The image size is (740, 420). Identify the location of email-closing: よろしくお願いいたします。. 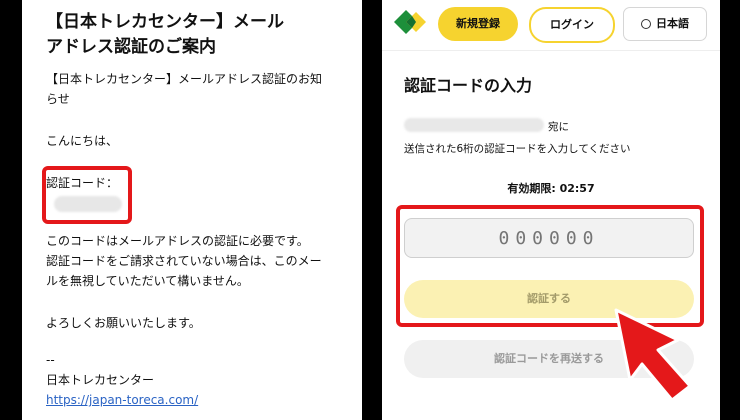
(123, 323).